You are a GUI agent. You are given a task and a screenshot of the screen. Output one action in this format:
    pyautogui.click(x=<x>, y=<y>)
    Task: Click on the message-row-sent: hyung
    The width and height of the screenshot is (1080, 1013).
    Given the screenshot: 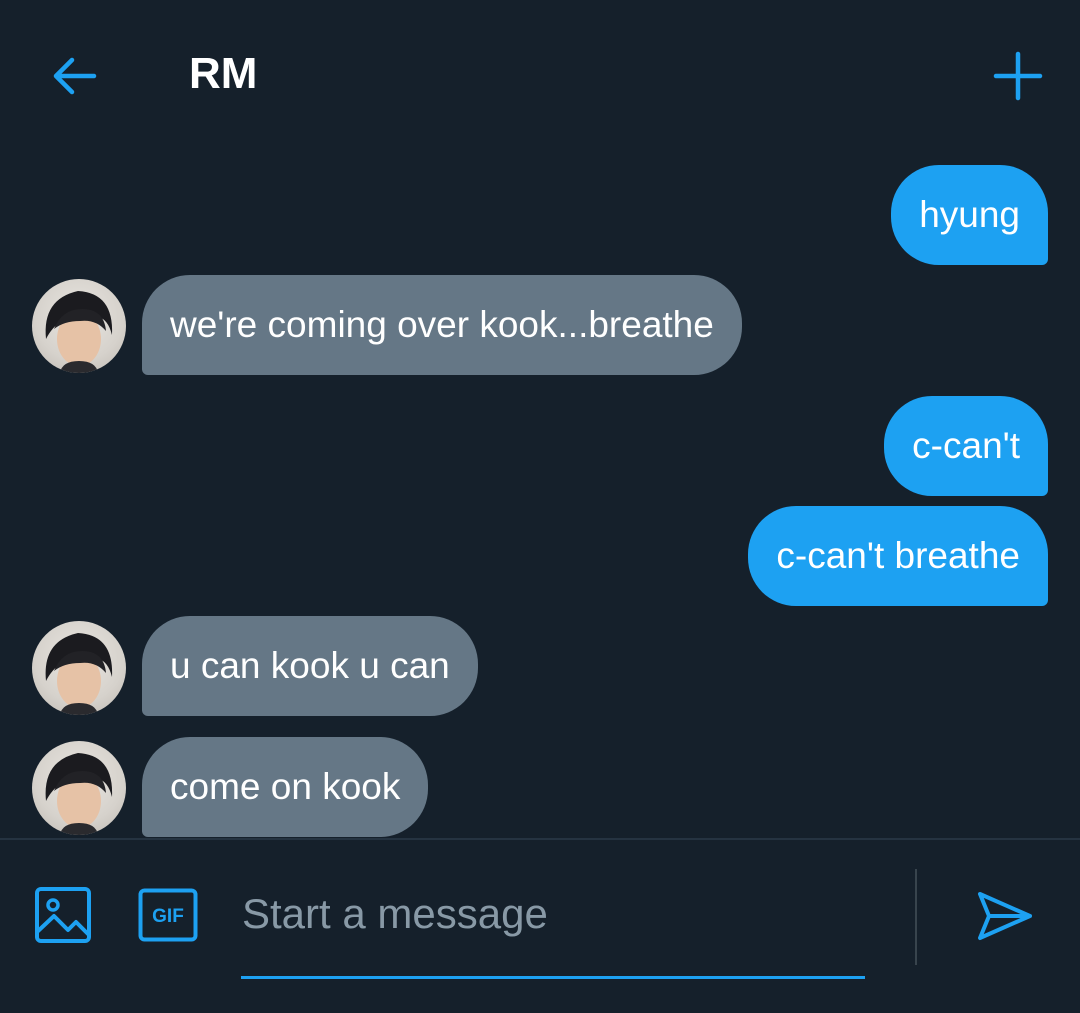 What is the action you would take?
    pyautogui.click(x=540, y=215)
    